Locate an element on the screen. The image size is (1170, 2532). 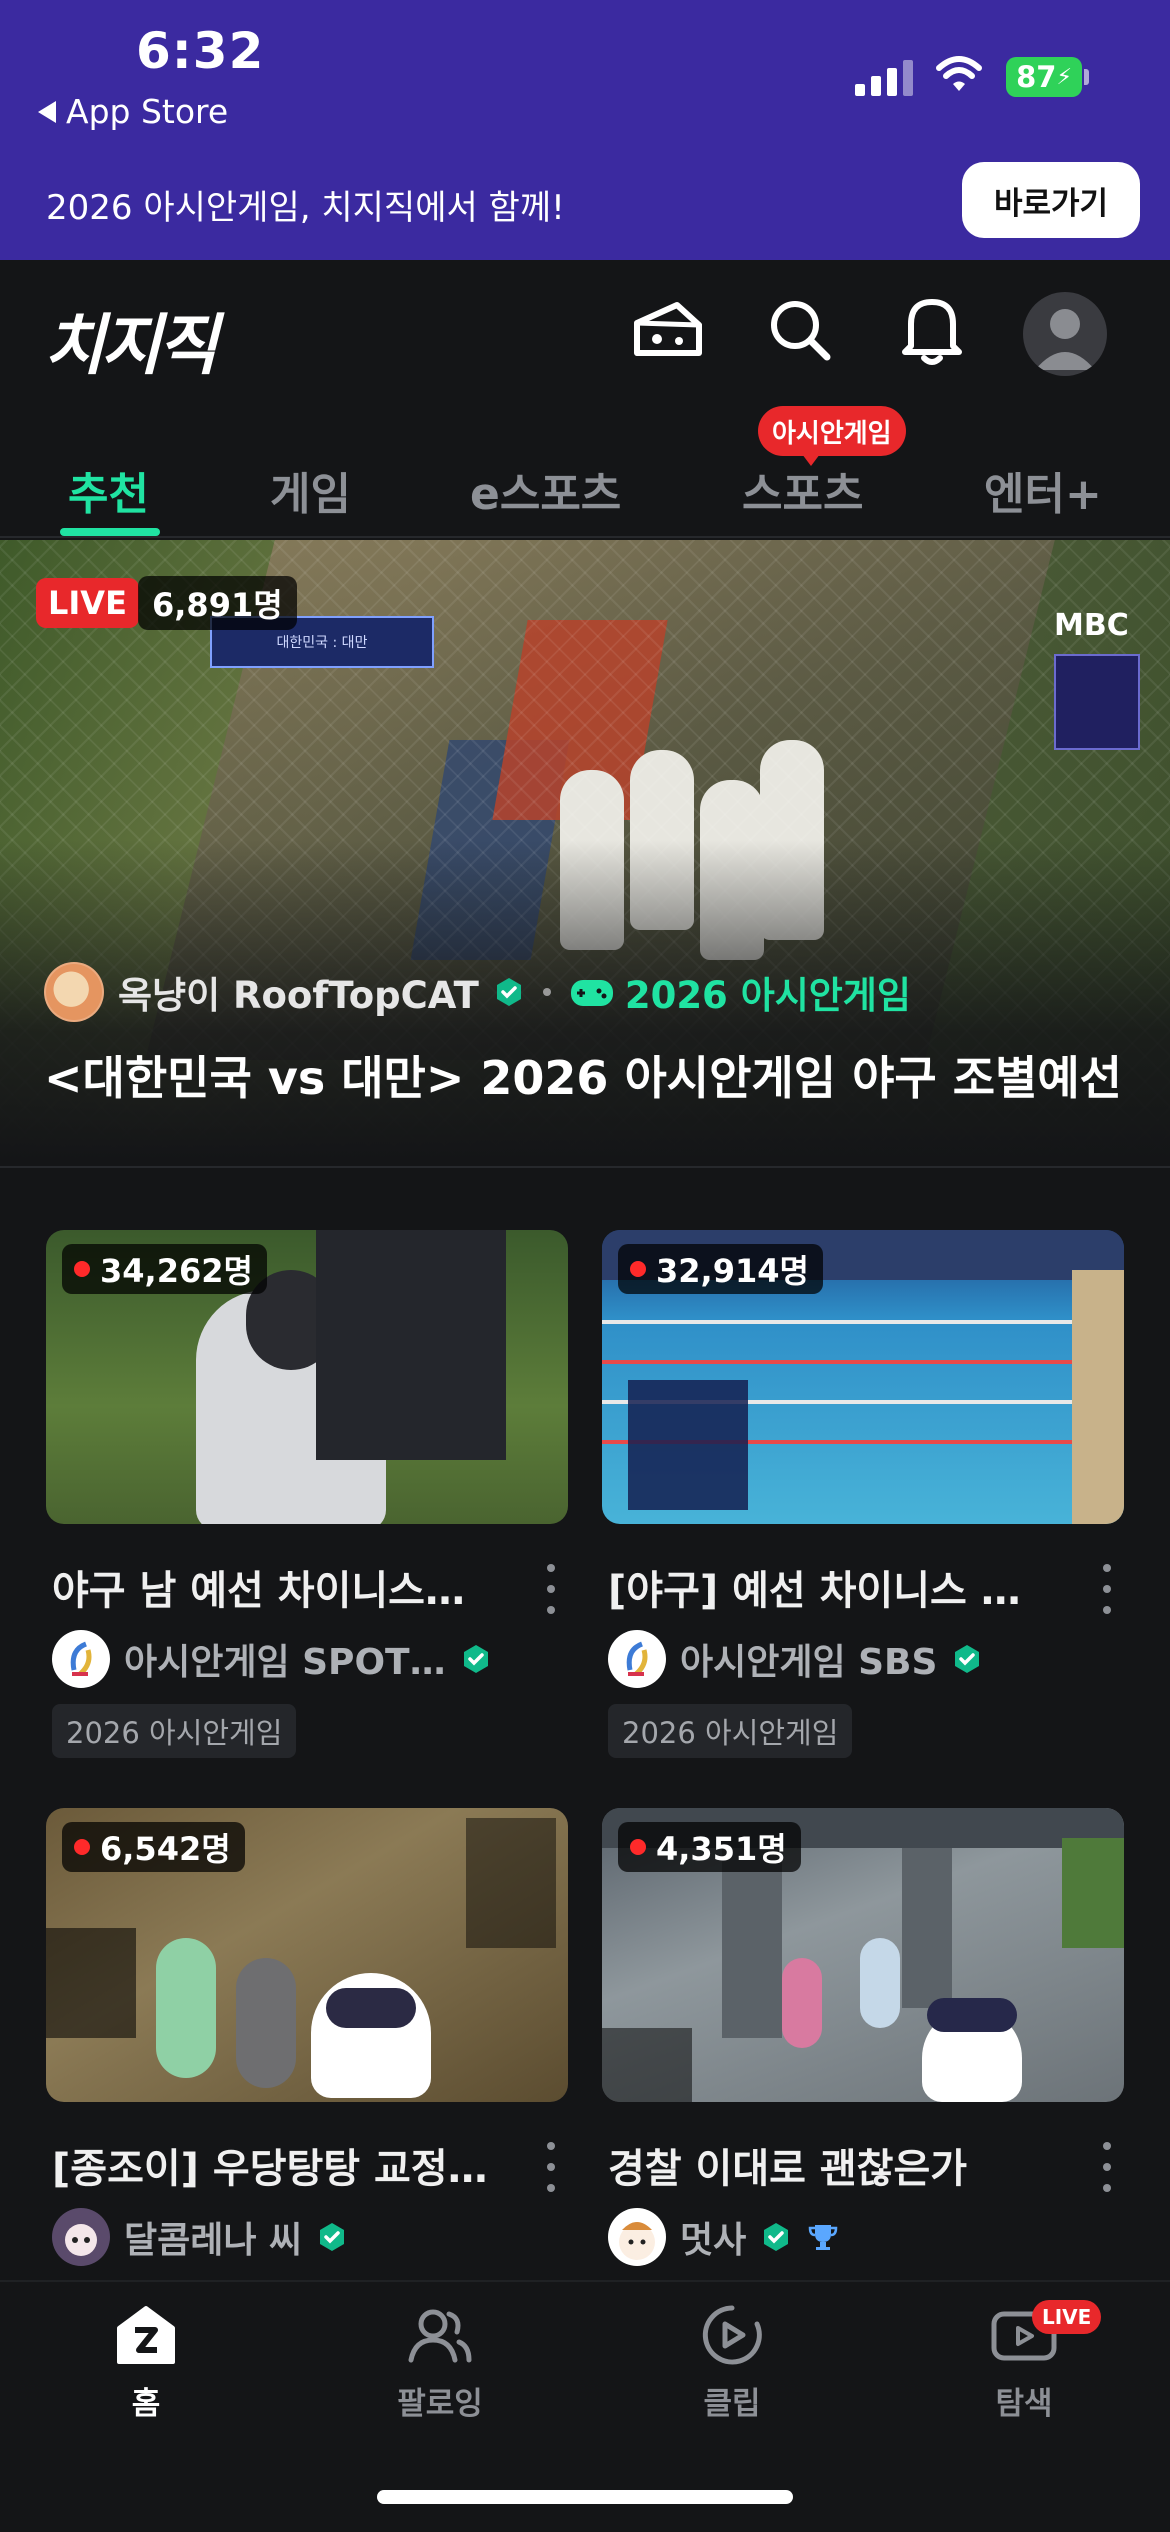
nav-following-label: 팔로잉 is located at coordinates (440, 2404).